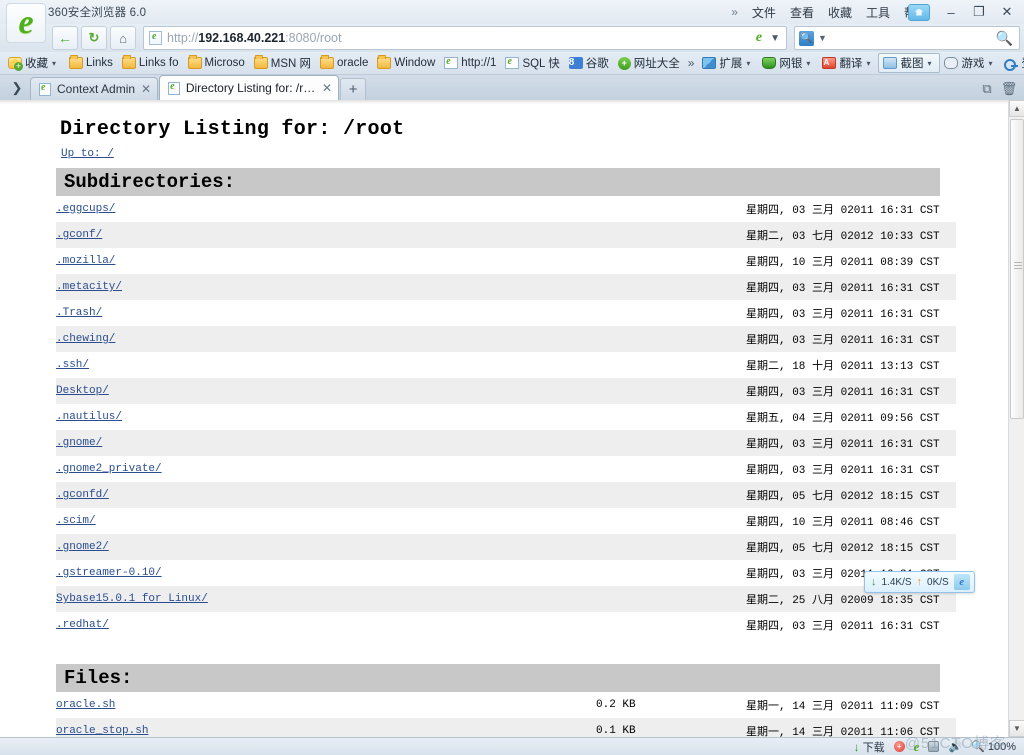  I want to click on file-link: oracle_stop.sh, so click(102, 731).